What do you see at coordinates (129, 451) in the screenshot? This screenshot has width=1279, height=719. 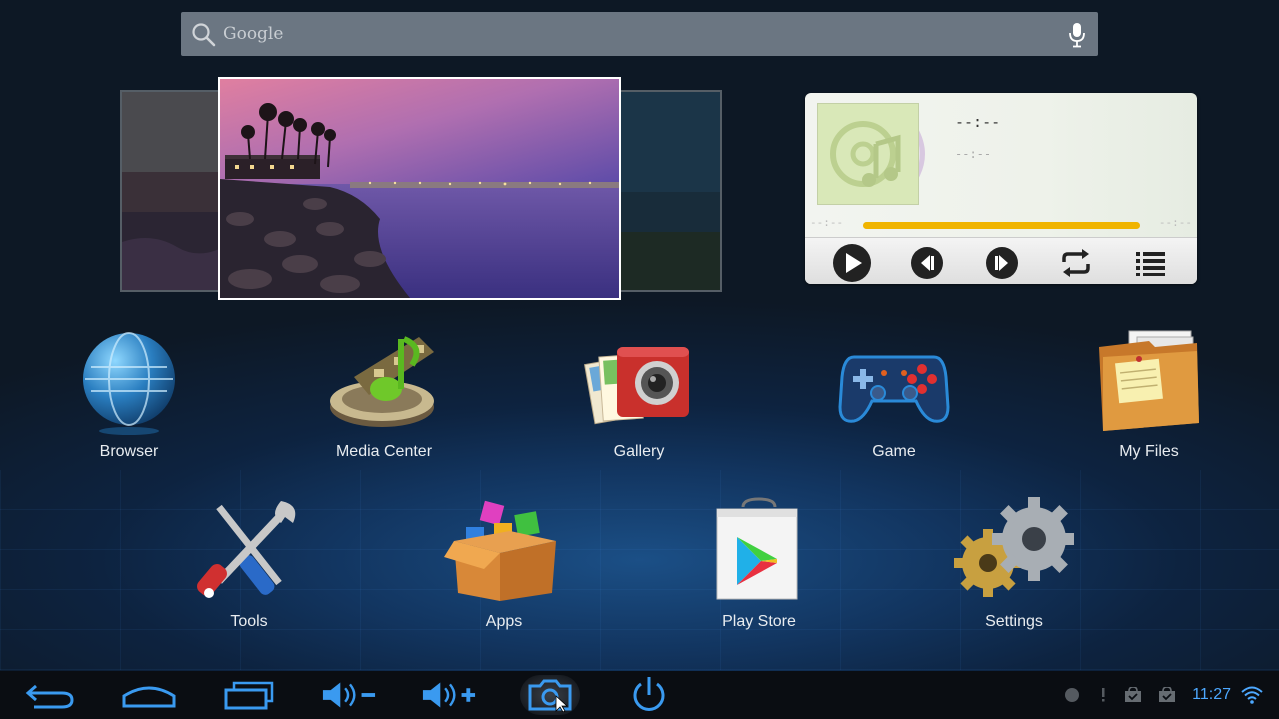 I see `app-label: Browser` at bounding box center [129, 451].